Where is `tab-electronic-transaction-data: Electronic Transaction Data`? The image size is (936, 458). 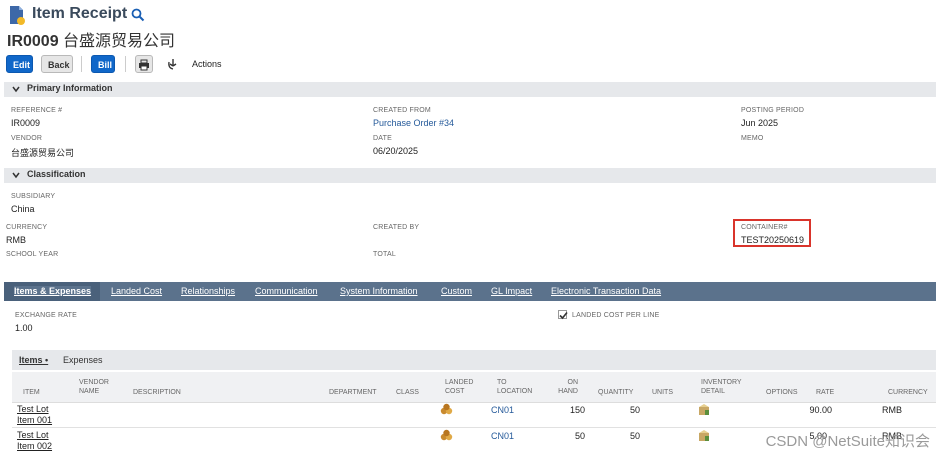 tab-electronic-transaction-data: Electronic Transaction Data is located at coordinates (606, 291).